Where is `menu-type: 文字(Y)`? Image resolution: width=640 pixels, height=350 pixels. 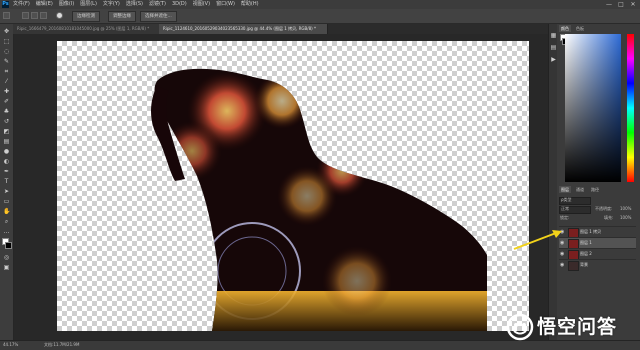 menu-type: 文字(Y) is located at coordinates (111, 4).